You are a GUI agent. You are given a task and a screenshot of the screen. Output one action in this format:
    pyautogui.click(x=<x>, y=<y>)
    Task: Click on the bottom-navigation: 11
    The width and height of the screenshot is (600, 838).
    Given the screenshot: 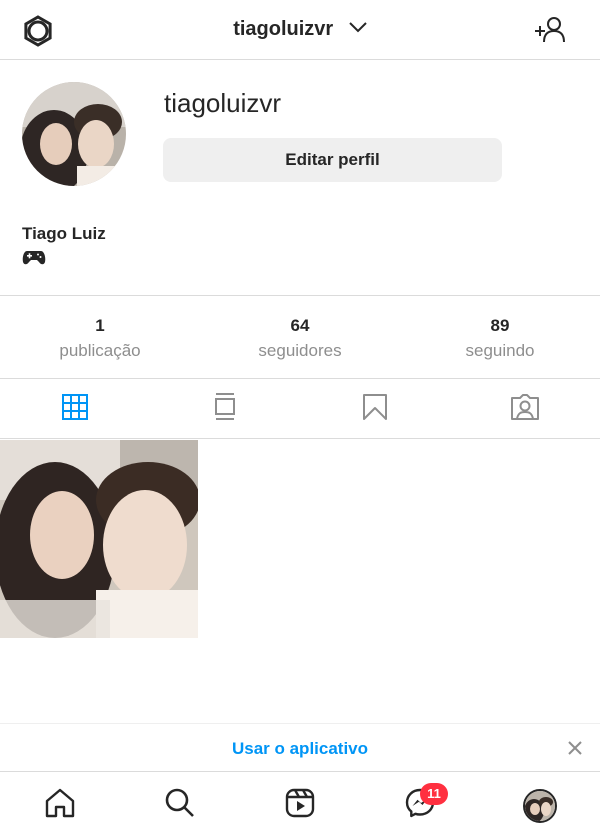 What is the action you would take?
    pyautogui.click(x=300, y=805)
    